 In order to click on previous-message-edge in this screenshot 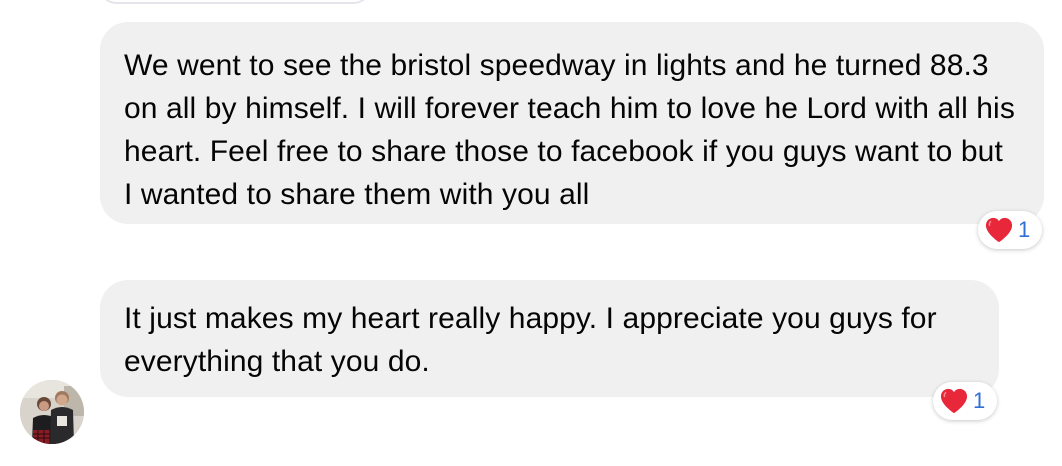, I will do `click(235, 2)`.